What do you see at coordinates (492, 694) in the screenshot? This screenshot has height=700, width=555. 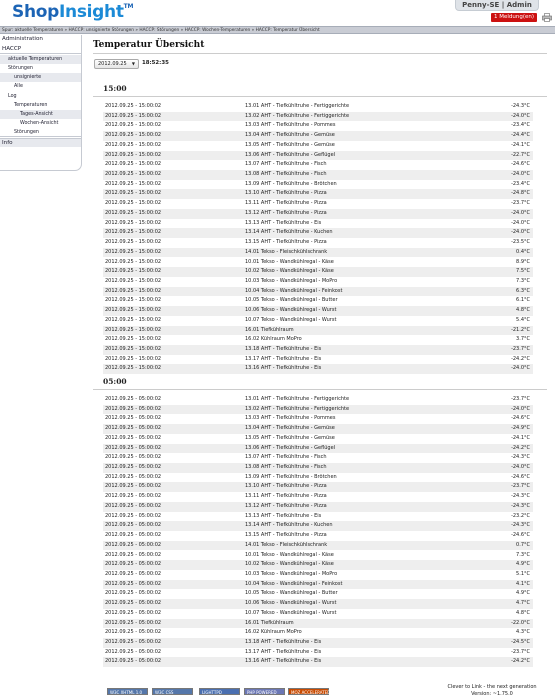 I see `footer-version: Version: ~1.75.0` at bounding box center [492, 694].